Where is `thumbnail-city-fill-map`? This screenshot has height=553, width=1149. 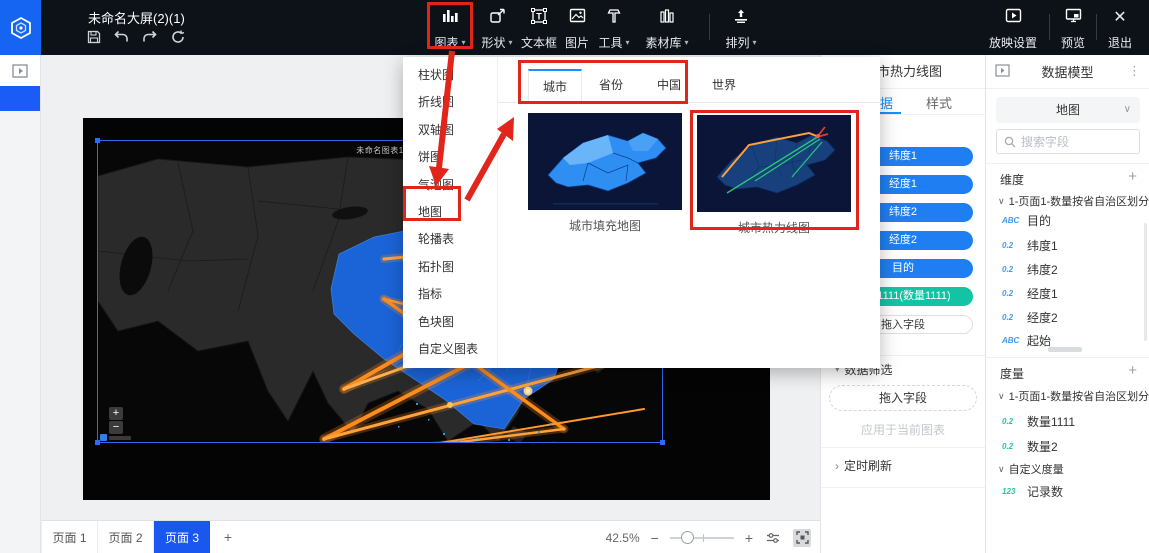
thumbnail-city-fill-map is located at coordinates (605, 161).